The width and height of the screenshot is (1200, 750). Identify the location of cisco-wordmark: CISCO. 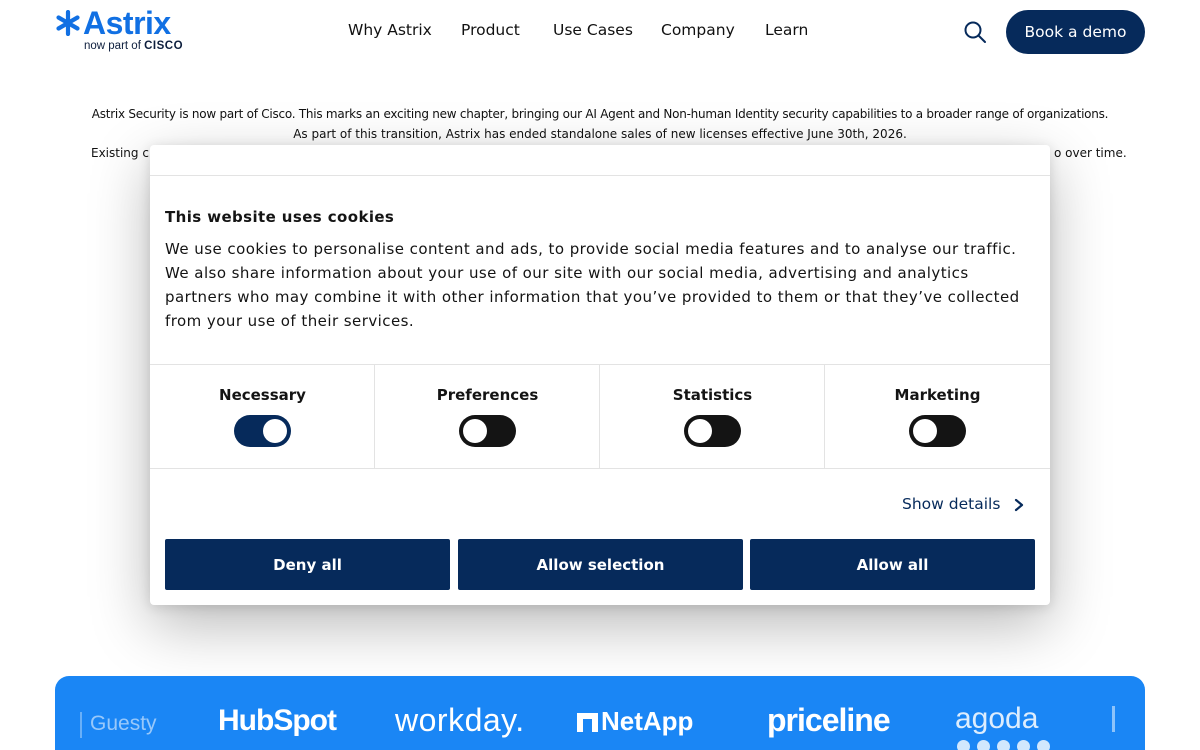
(164, 46).